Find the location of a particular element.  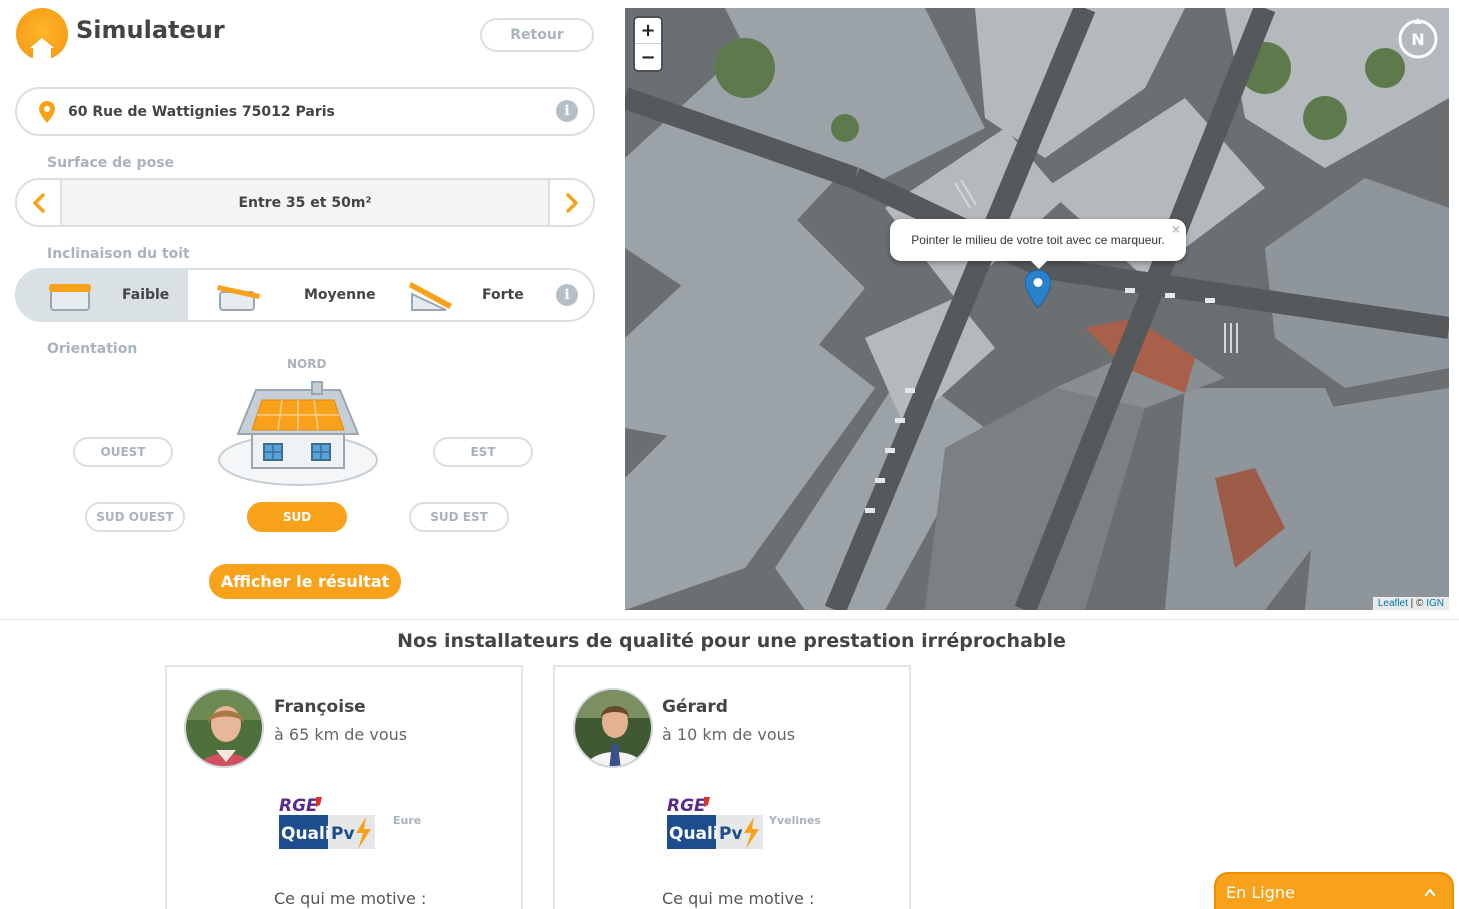

inclinaison-faible-label: Faible is located at coordinates (146, 295).